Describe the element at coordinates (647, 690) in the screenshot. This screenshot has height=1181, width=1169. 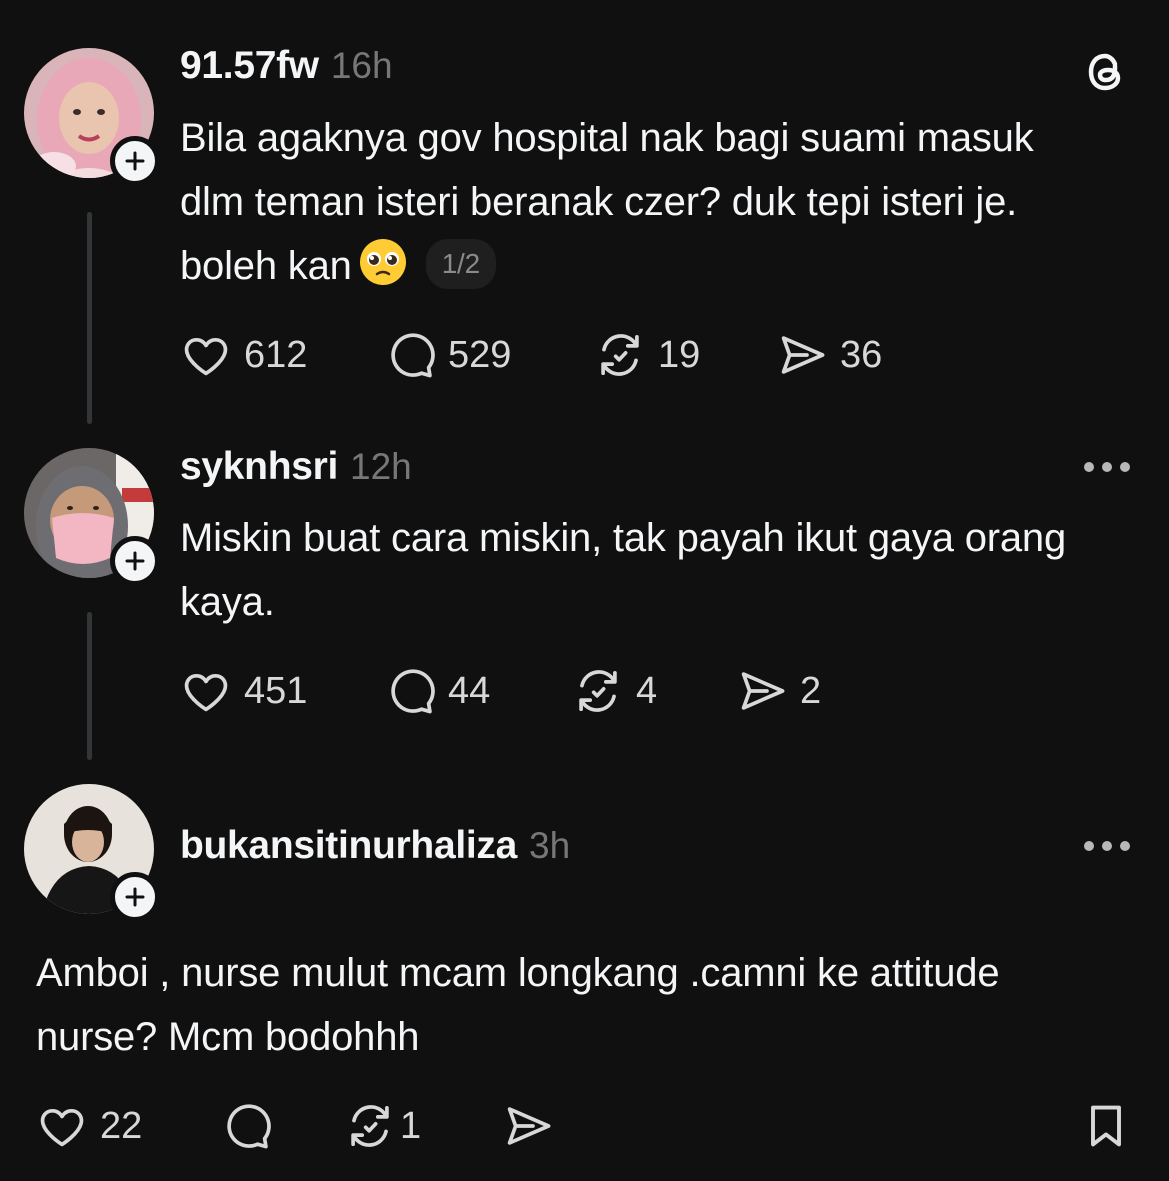
I see `repost-count: 4` at that location.